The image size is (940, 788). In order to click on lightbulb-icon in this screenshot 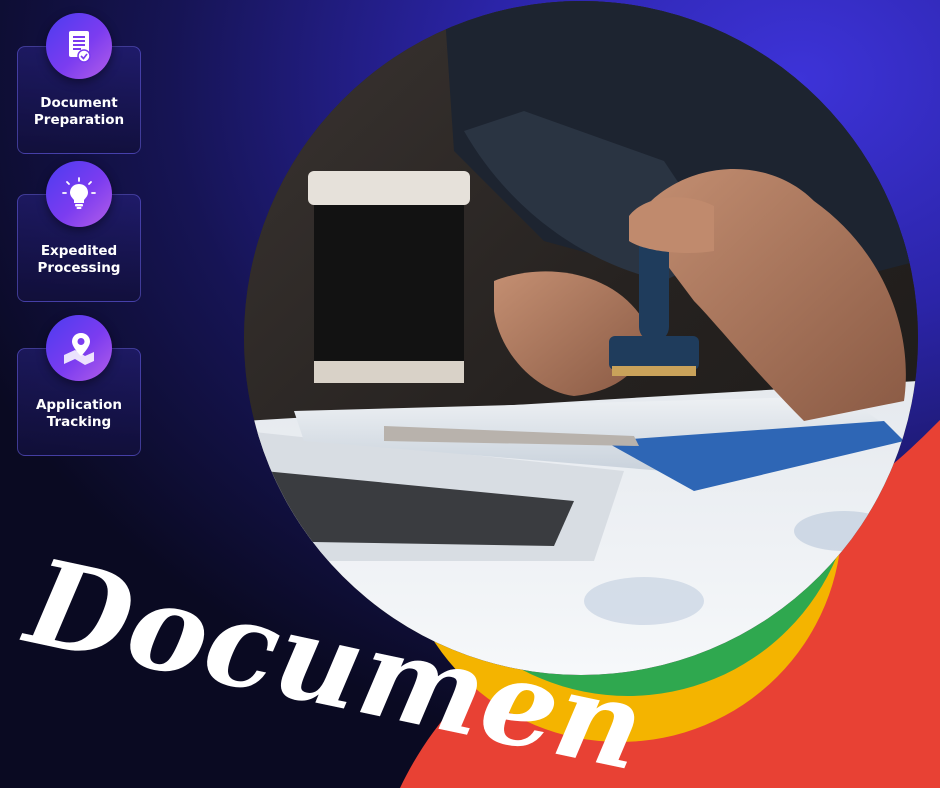, I will do `click(79, 194)`.